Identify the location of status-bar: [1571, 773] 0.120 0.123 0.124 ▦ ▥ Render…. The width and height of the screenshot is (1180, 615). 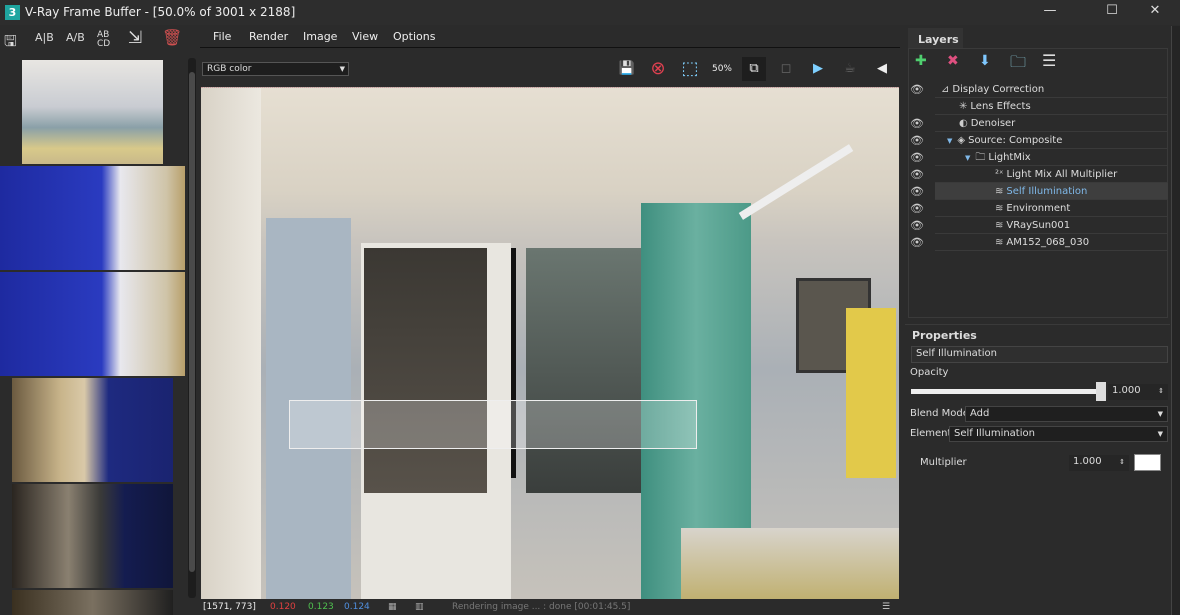
(550, 607).